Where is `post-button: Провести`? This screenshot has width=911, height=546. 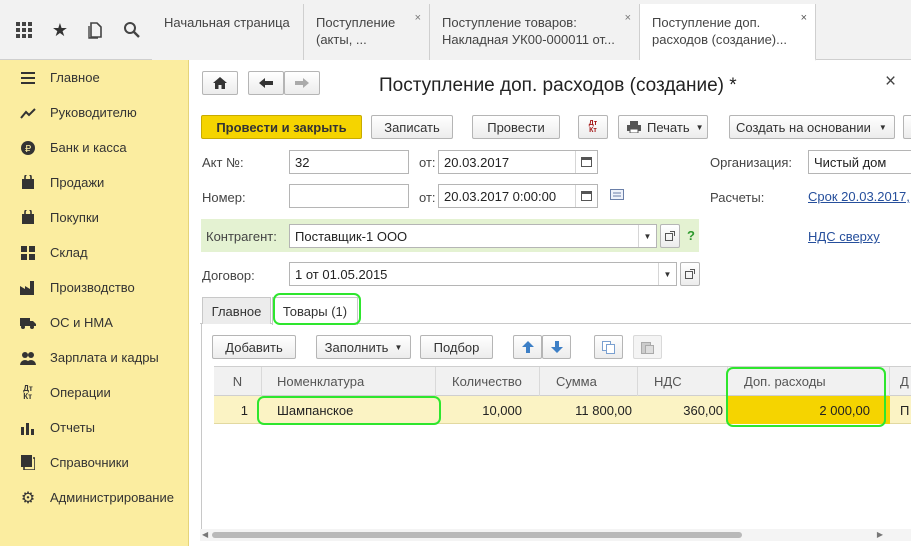
post-button: Провести is located at coordinates (516, 127).